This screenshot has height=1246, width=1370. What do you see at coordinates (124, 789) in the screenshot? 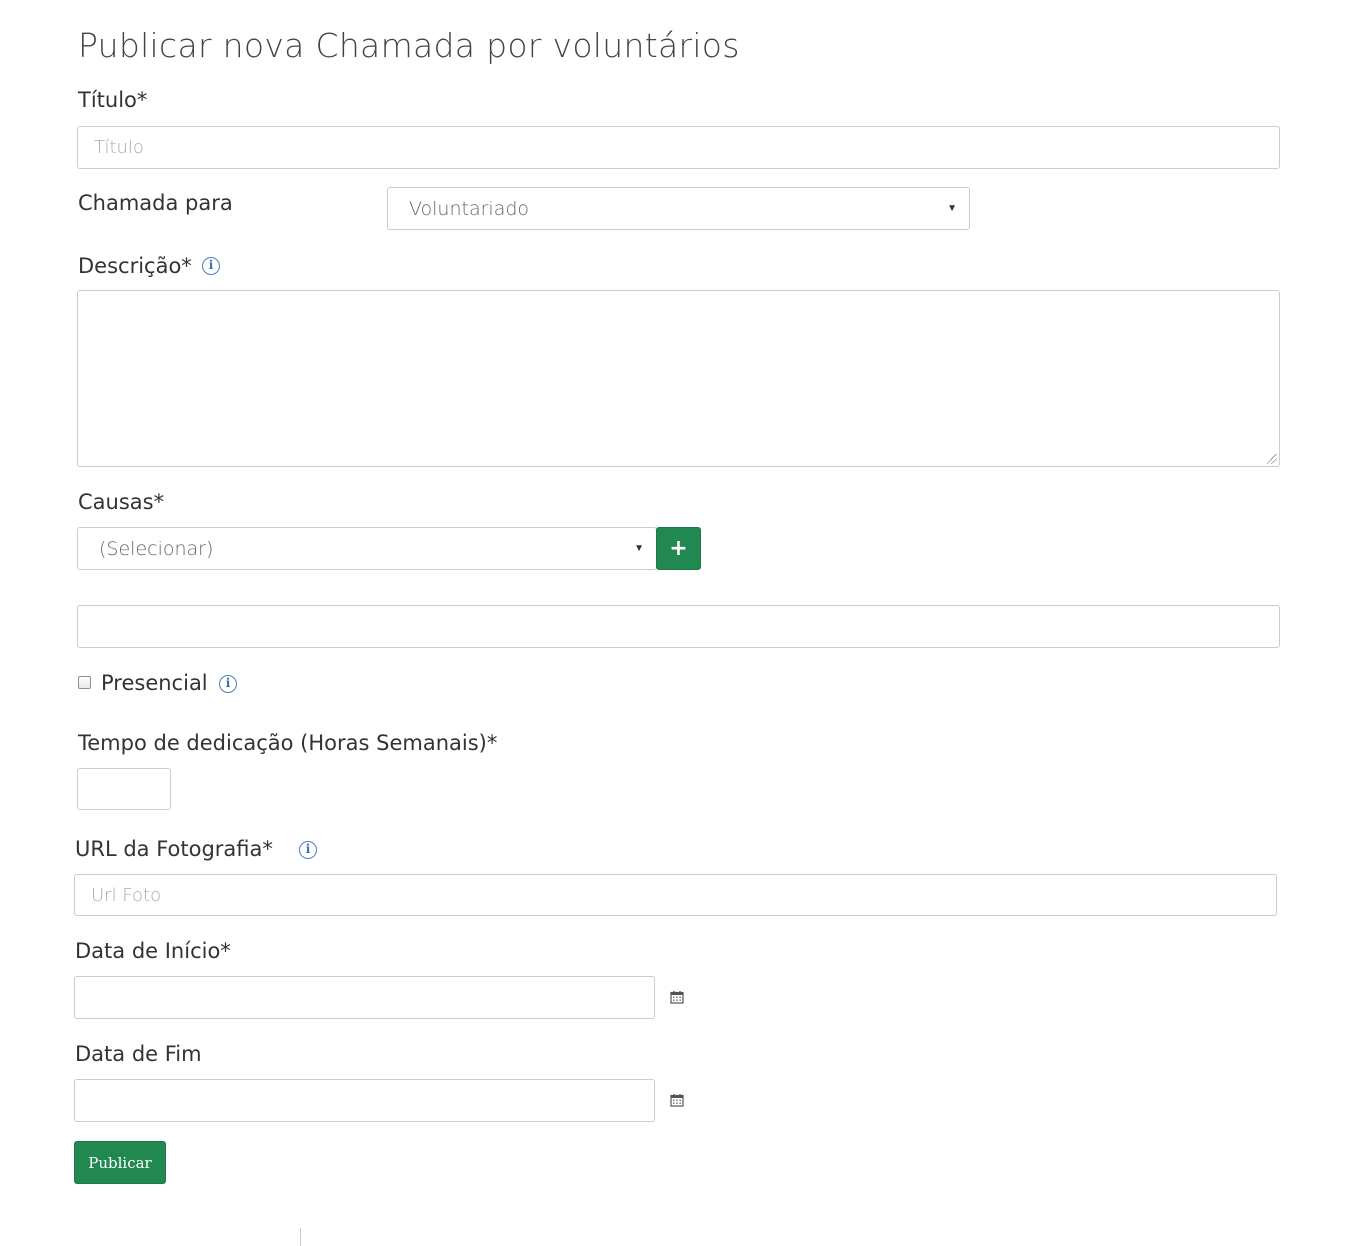
I see `tempo-dedicacao-input` at bounding box center [124, 789].